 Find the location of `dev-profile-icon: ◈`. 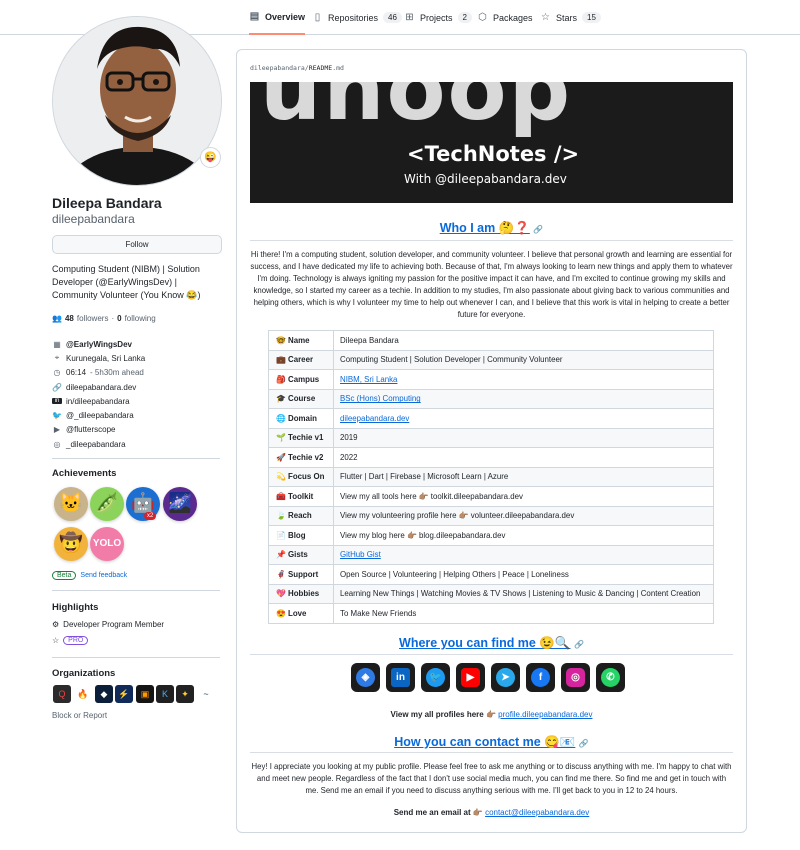

dev-profile-icon: ◈ is located at coordinates (365, 677).